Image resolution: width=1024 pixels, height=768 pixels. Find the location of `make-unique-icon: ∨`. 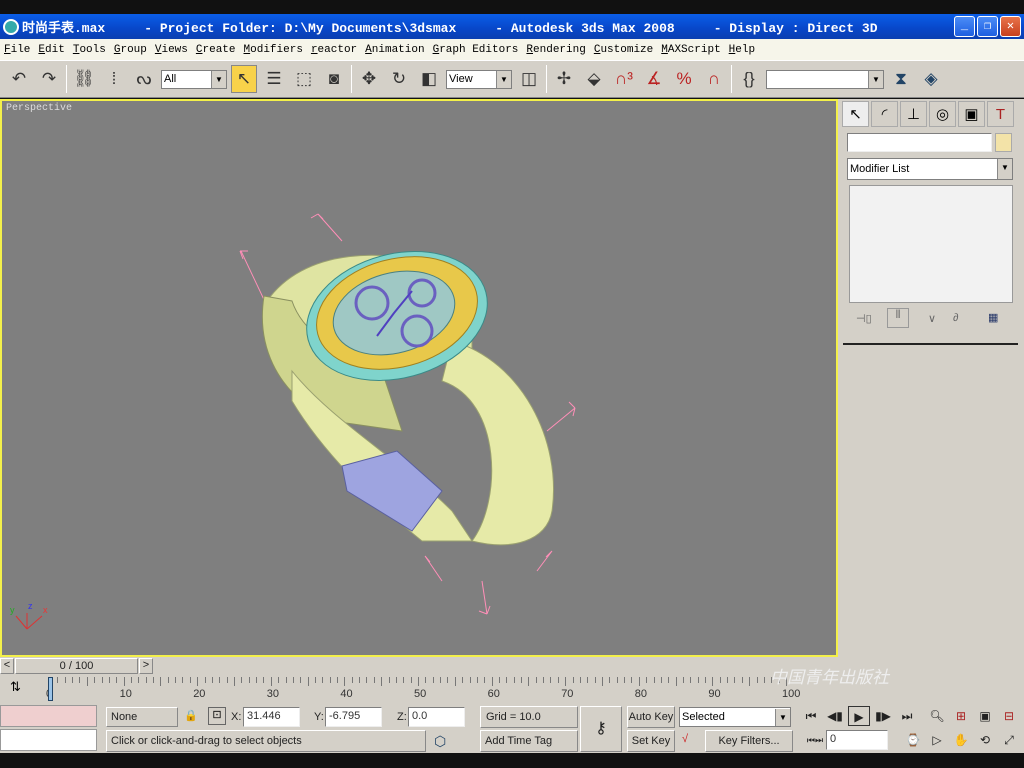

make-unique-icon: ∨ is located at coordinates (932, 318).